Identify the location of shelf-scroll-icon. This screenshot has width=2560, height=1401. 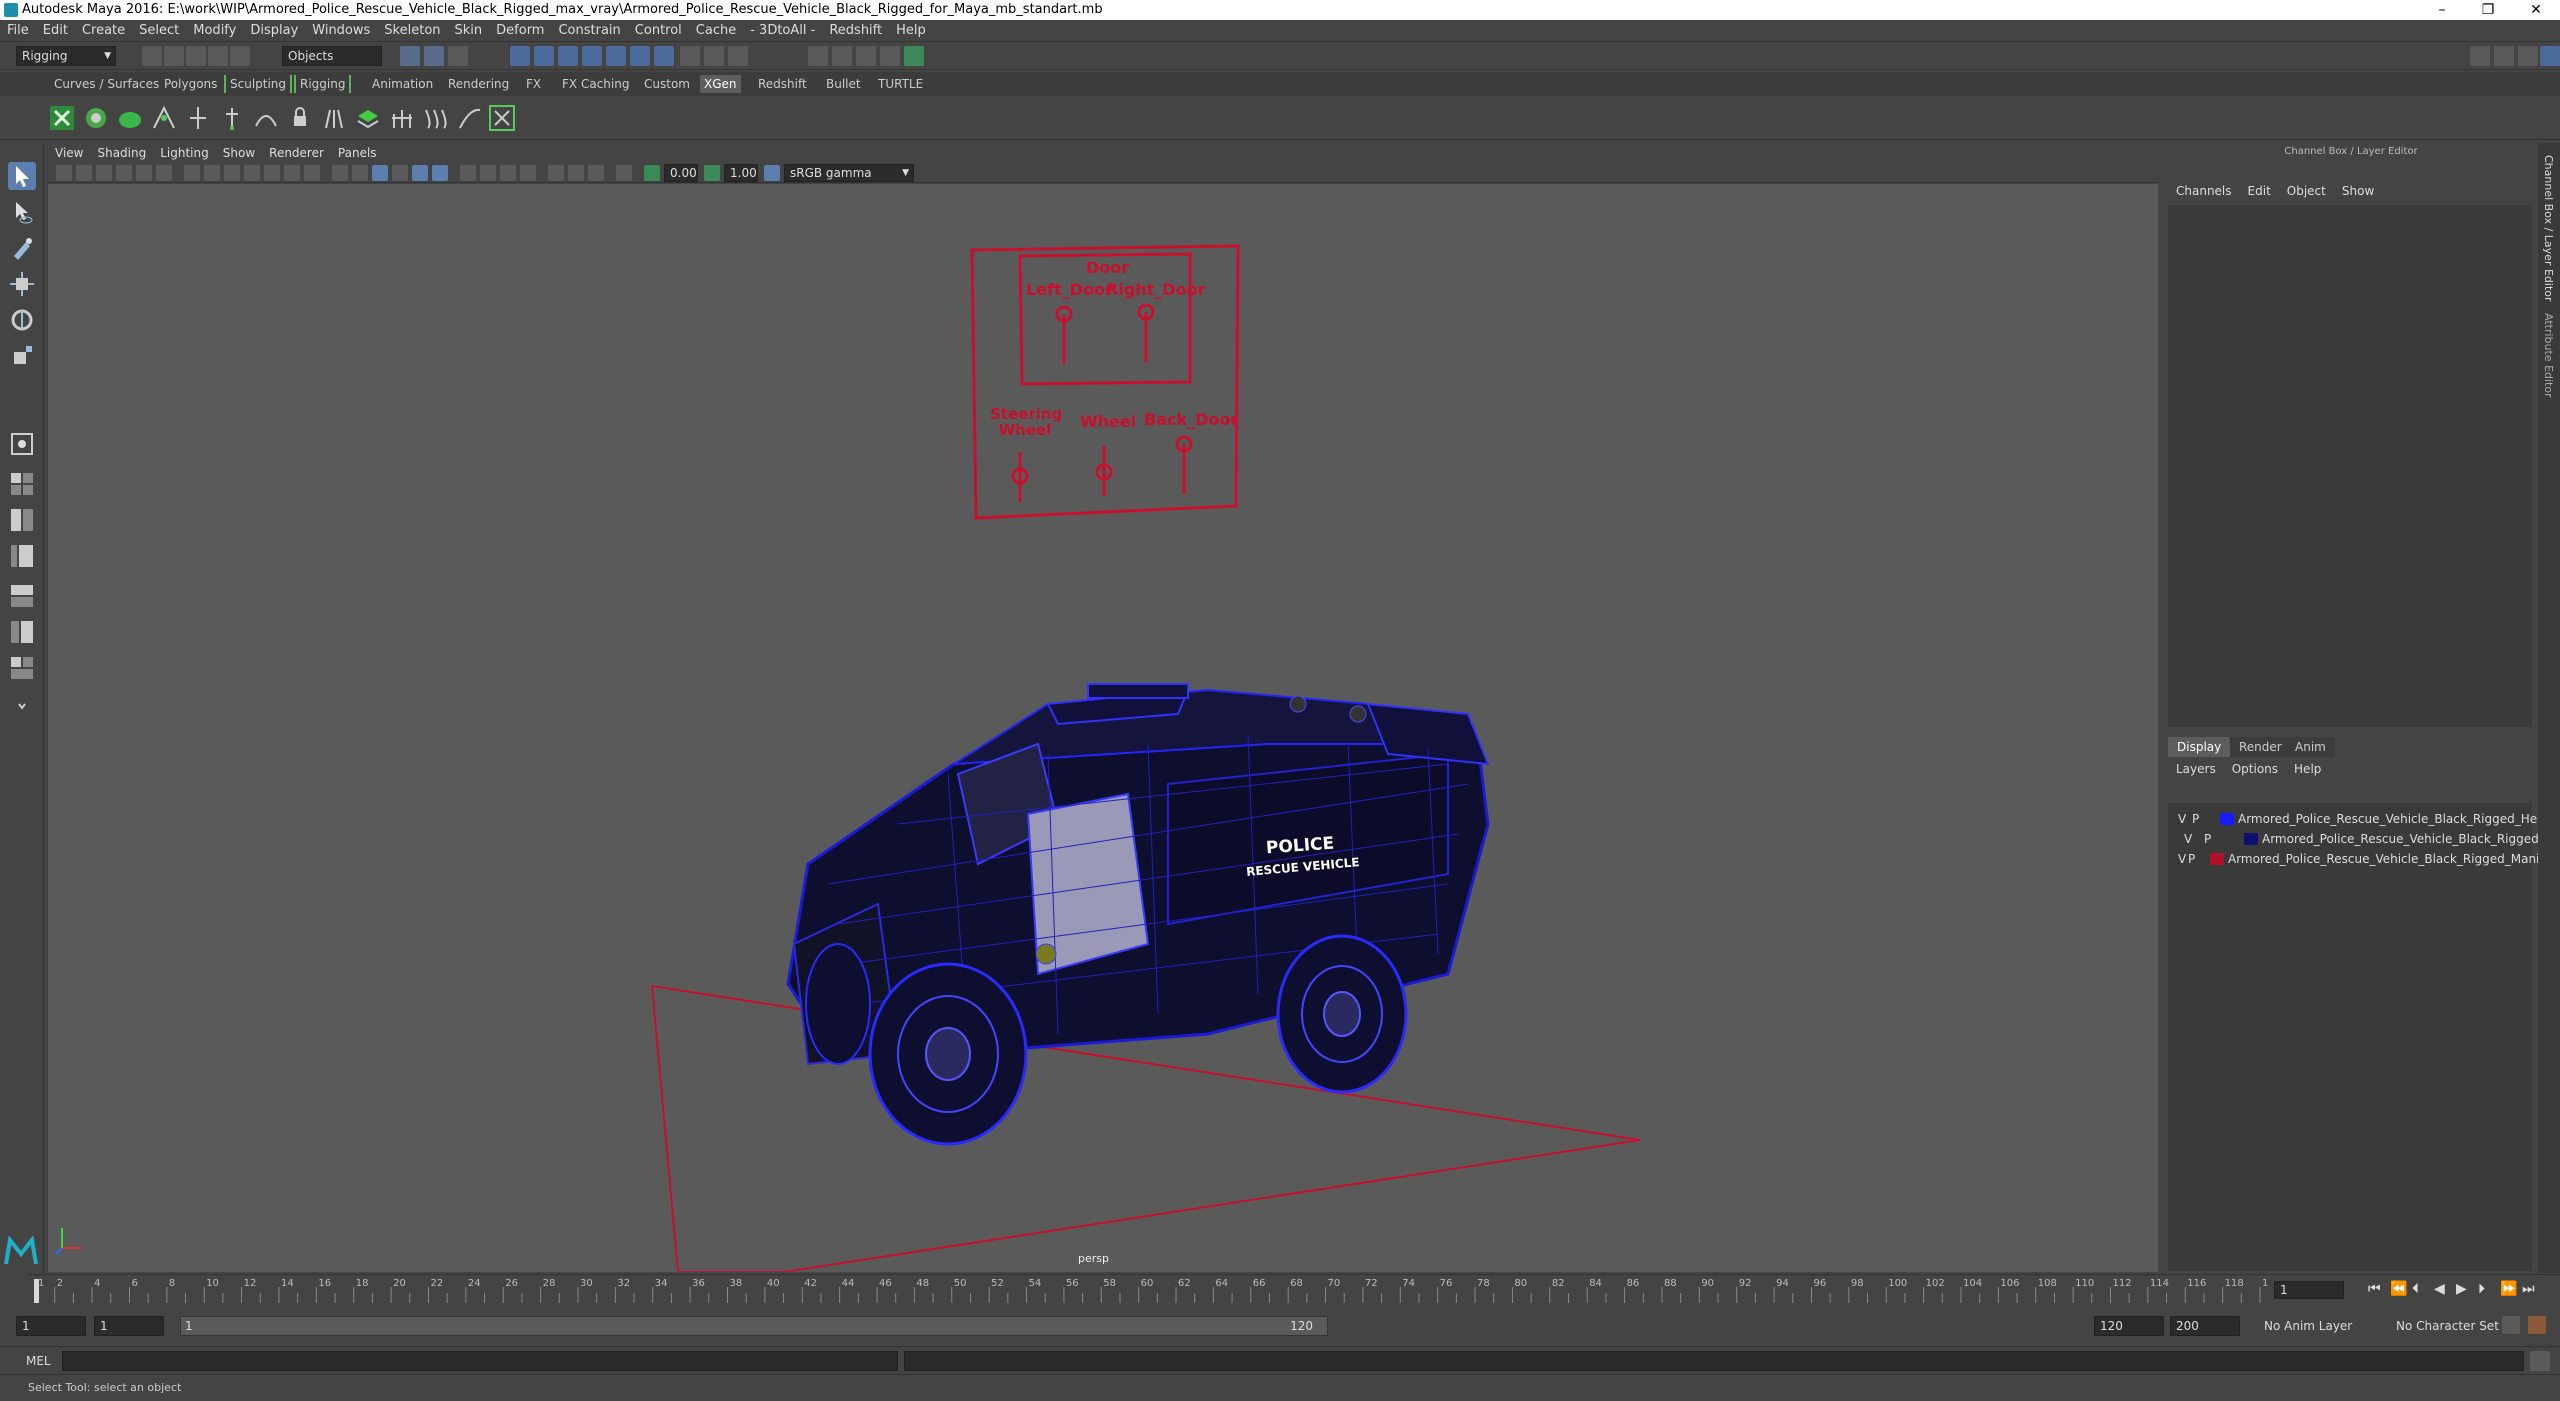
(2545, 117).